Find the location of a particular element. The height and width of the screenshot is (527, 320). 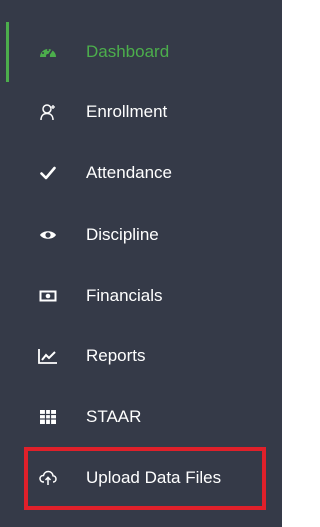

sidebar-item-reports: Reports is located at coordinates (141, 356).